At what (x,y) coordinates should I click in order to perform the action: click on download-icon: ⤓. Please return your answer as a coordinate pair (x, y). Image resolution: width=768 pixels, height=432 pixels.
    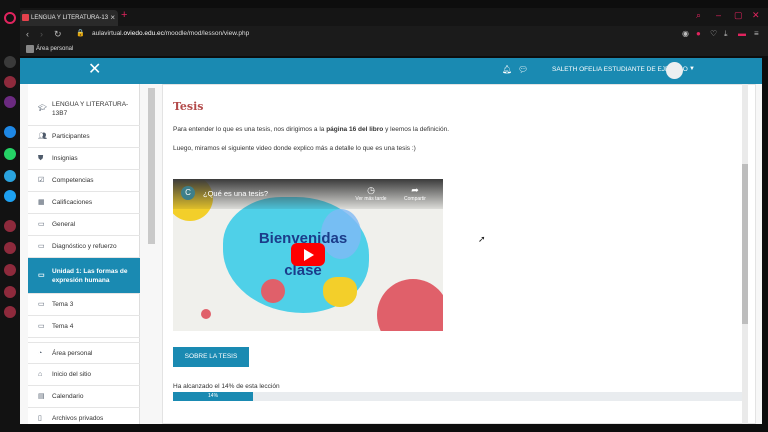
    Looking at the image, I should click on (726, 34).